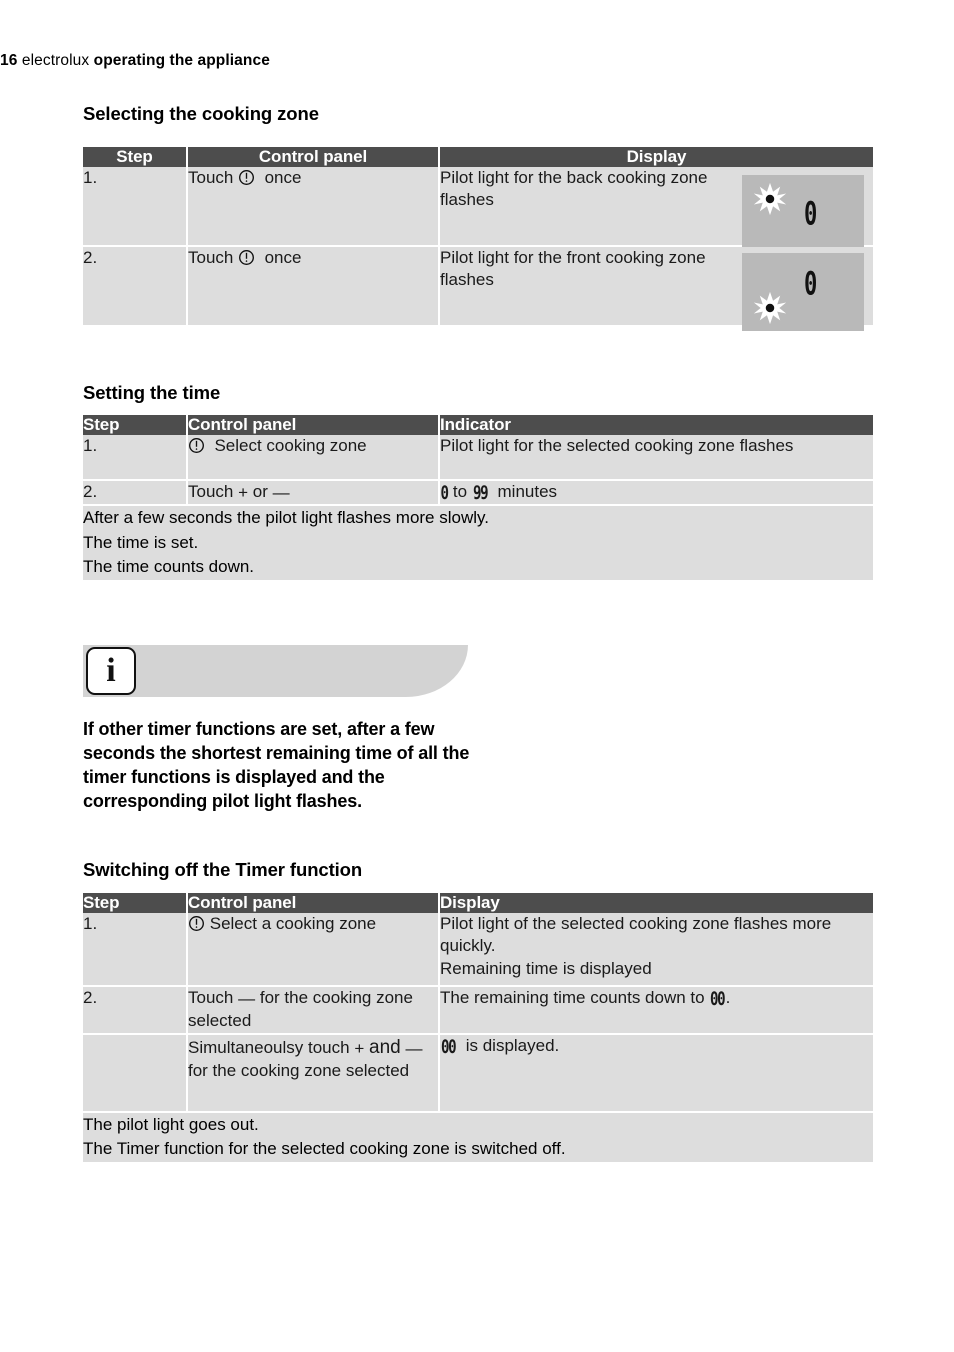 This screenshot has width=954, height=1352. I want to click on select-cooking-zone-label: Select cooking zone, so click(290, 445).